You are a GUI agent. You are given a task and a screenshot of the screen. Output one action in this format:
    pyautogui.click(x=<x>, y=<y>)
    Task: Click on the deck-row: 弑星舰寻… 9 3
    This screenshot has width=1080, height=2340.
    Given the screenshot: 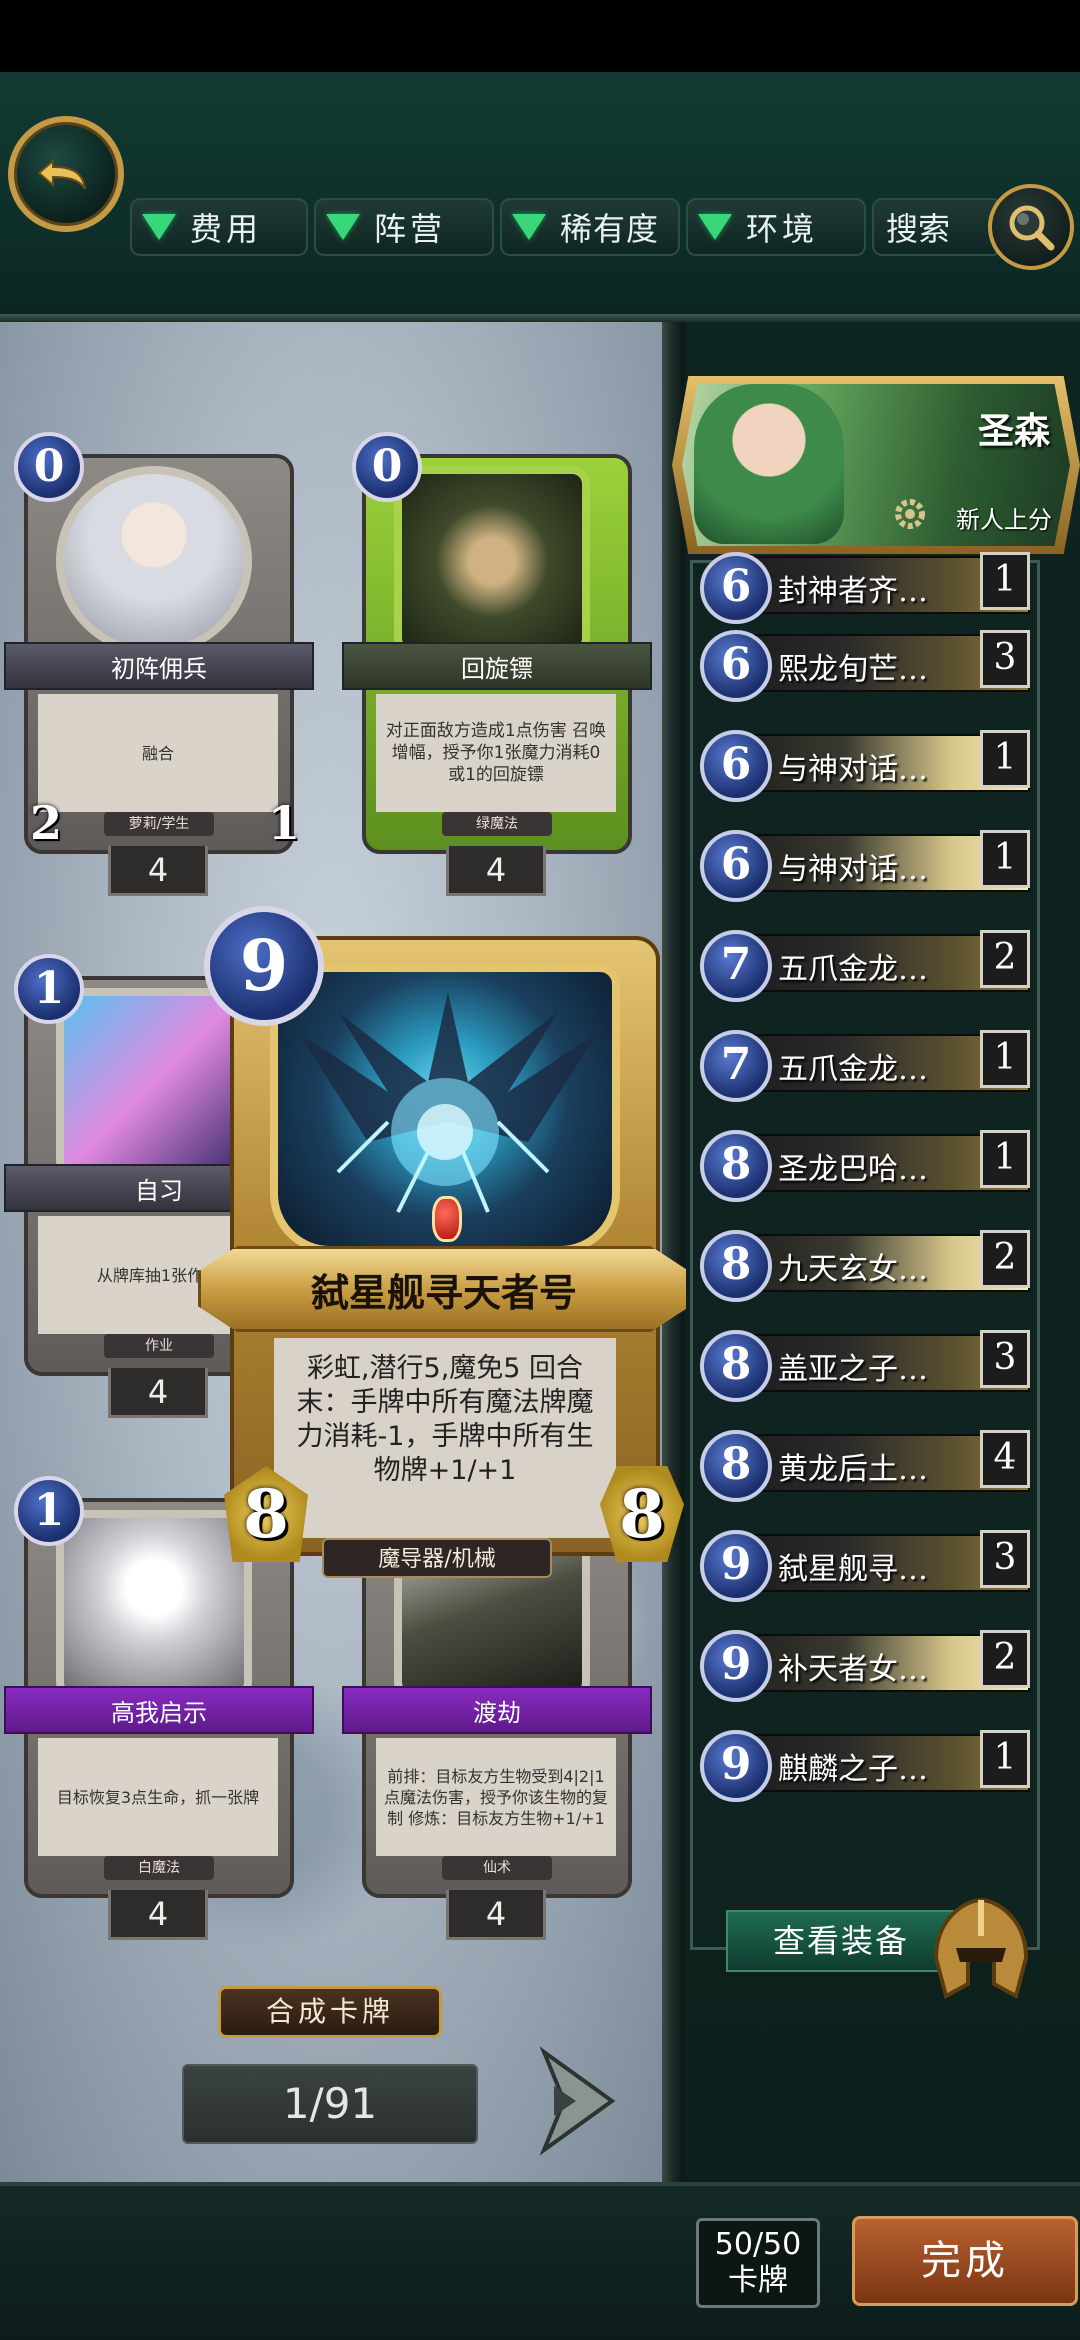 What is the action you would take?
    pyautogui.click(x=865, y=1566)
    